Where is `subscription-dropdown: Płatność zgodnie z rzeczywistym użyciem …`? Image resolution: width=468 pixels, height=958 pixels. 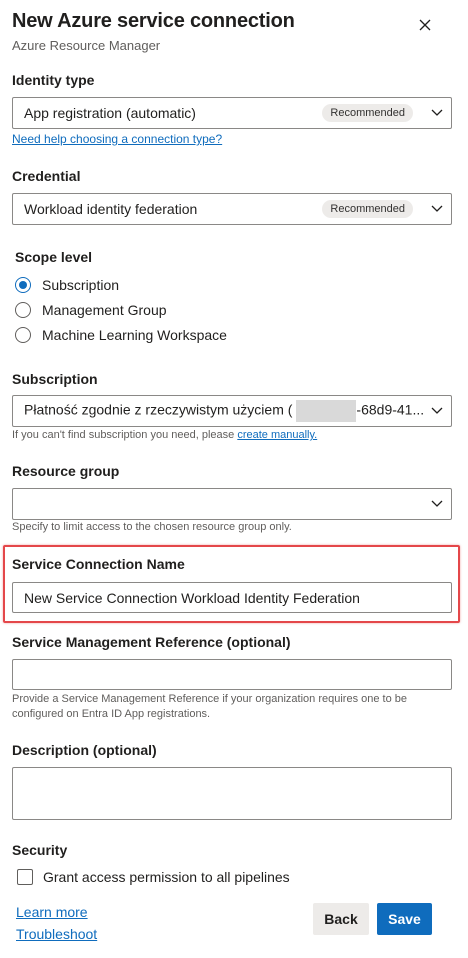
subscription-dropdown: Płatność zgodnie z rzeczywistym użyciem … is located at coordinates (232, 411).